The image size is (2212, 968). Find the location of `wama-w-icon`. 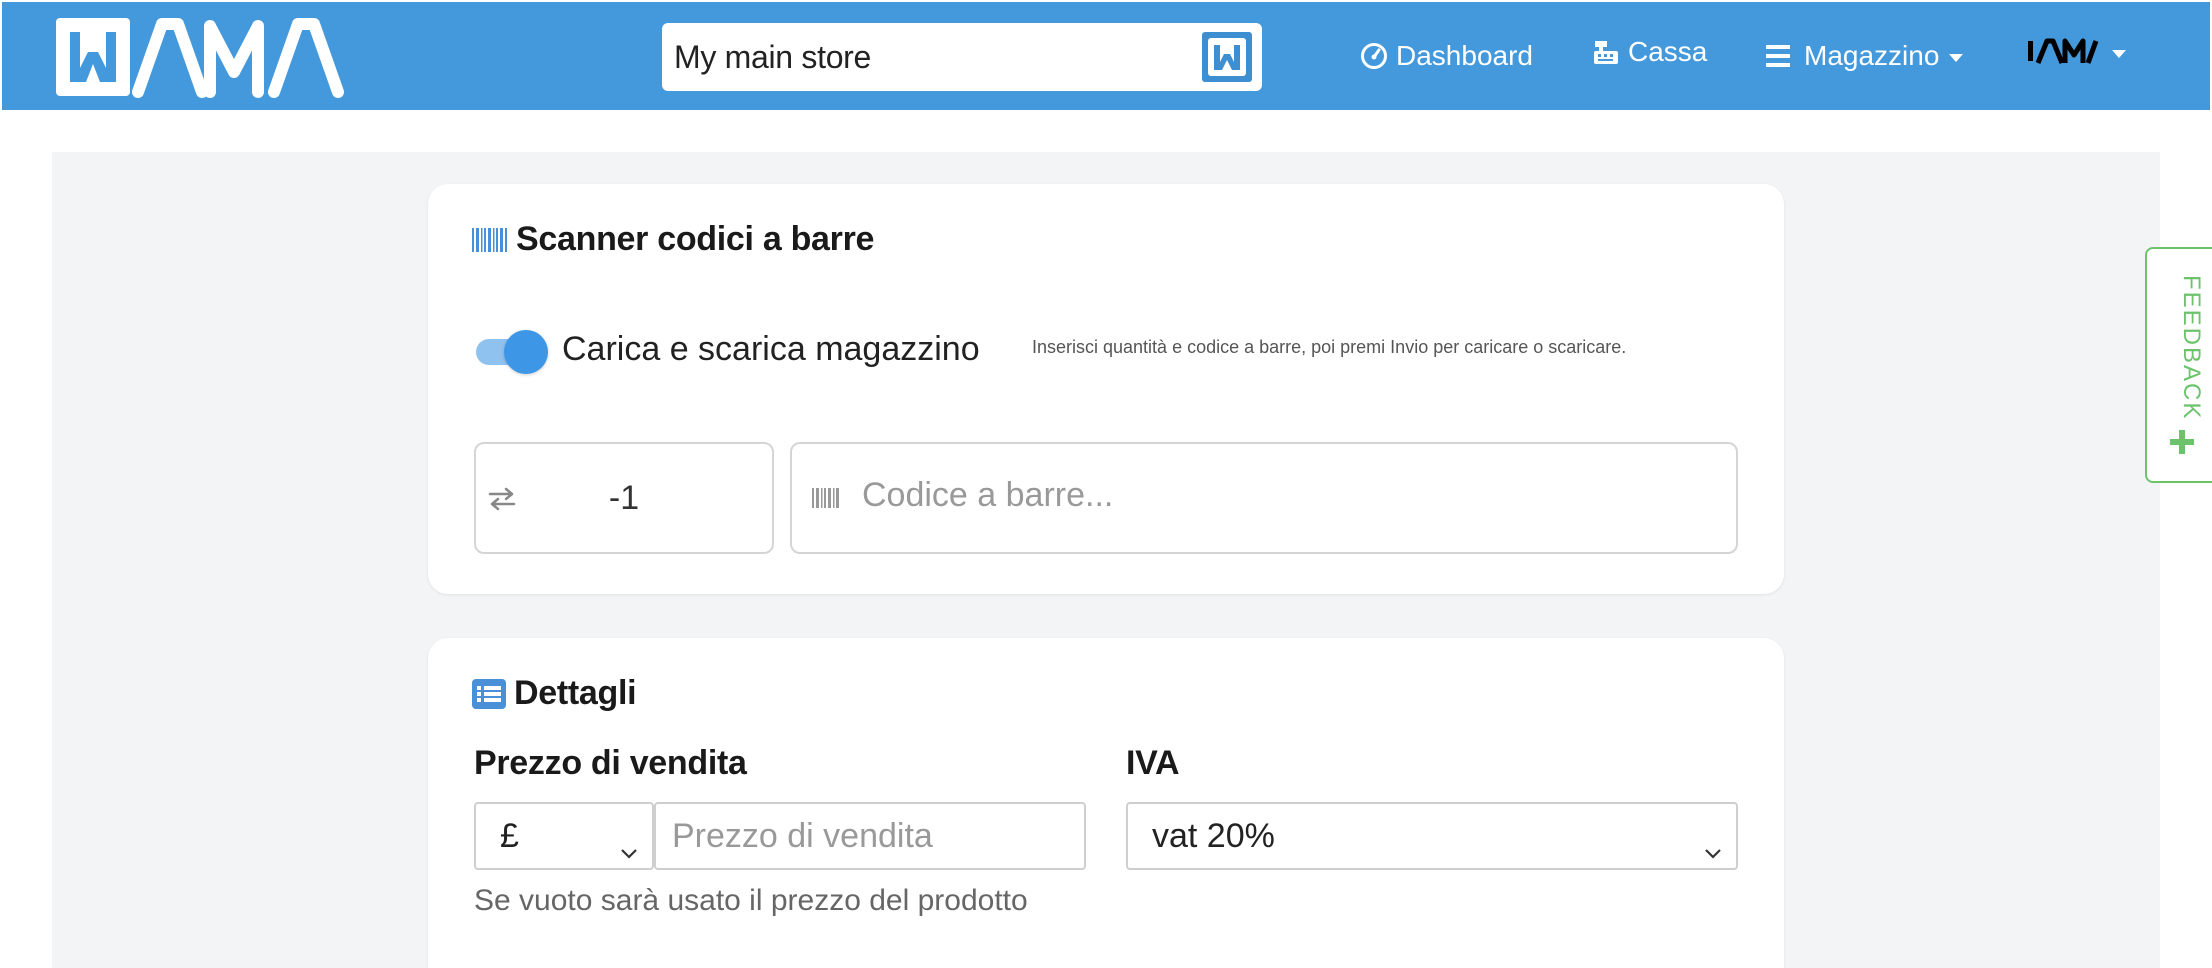

wama-w-icon is located at coordinates (1227, 57).